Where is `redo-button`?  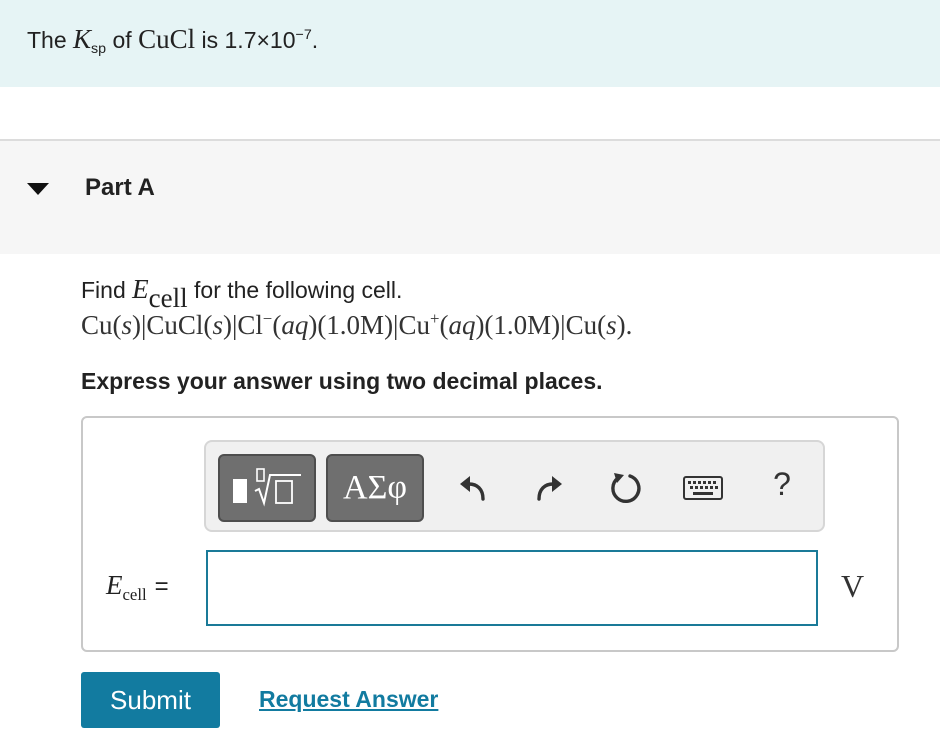 redo-button is located at coordinates (550, 488).